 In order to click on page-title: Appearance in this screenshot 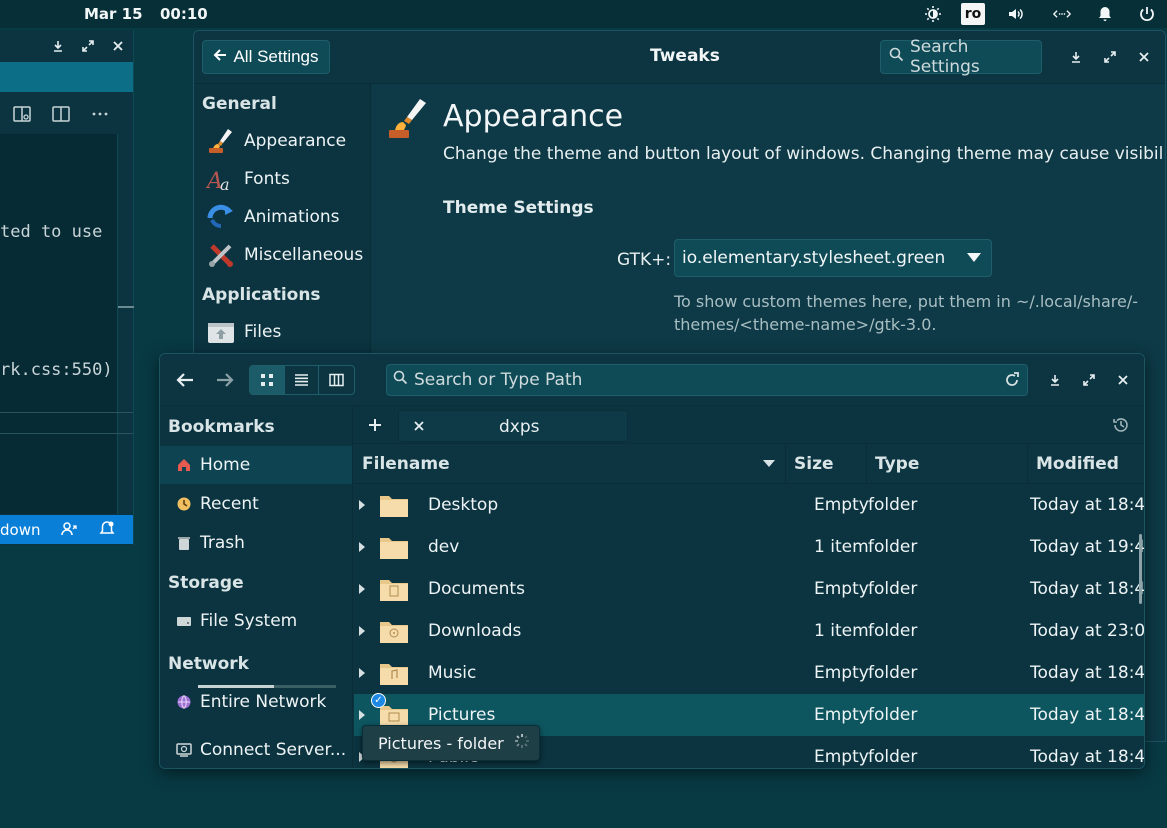, I will do `click(533, 116)`.